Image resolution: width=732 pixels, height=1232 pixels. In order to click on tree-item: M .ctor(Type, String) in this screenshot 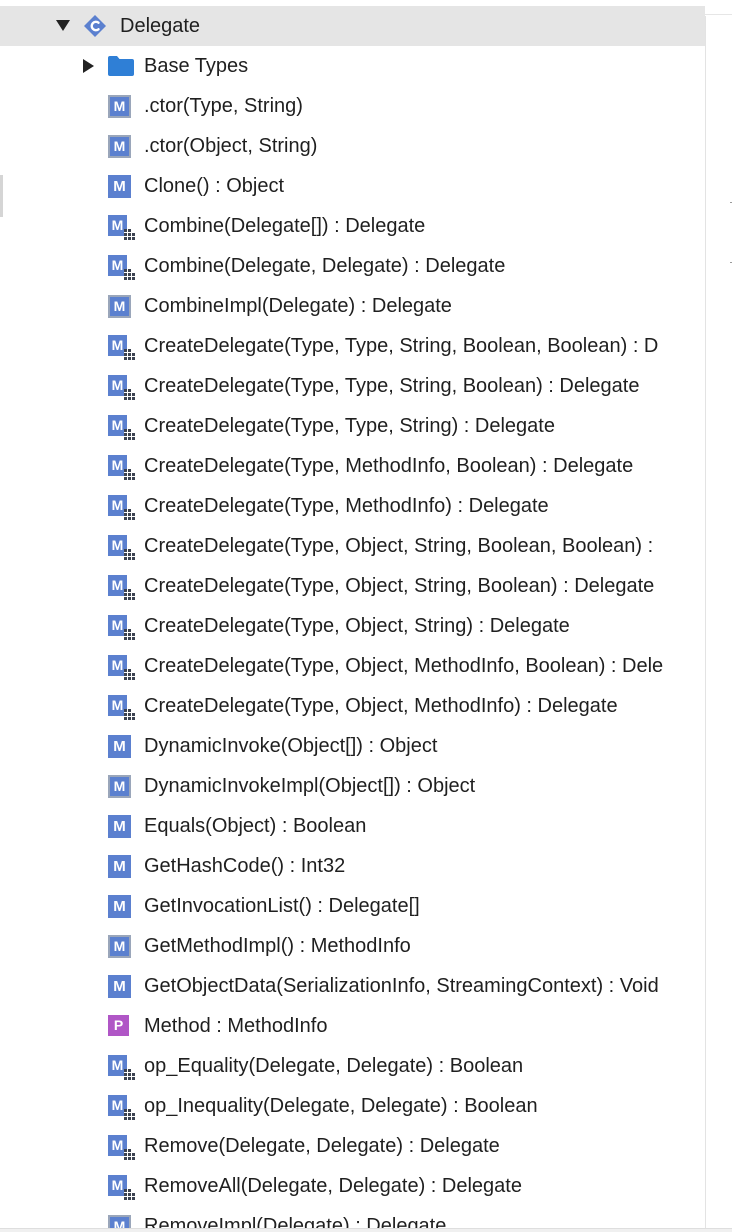, I will do `click(352, 106)`.